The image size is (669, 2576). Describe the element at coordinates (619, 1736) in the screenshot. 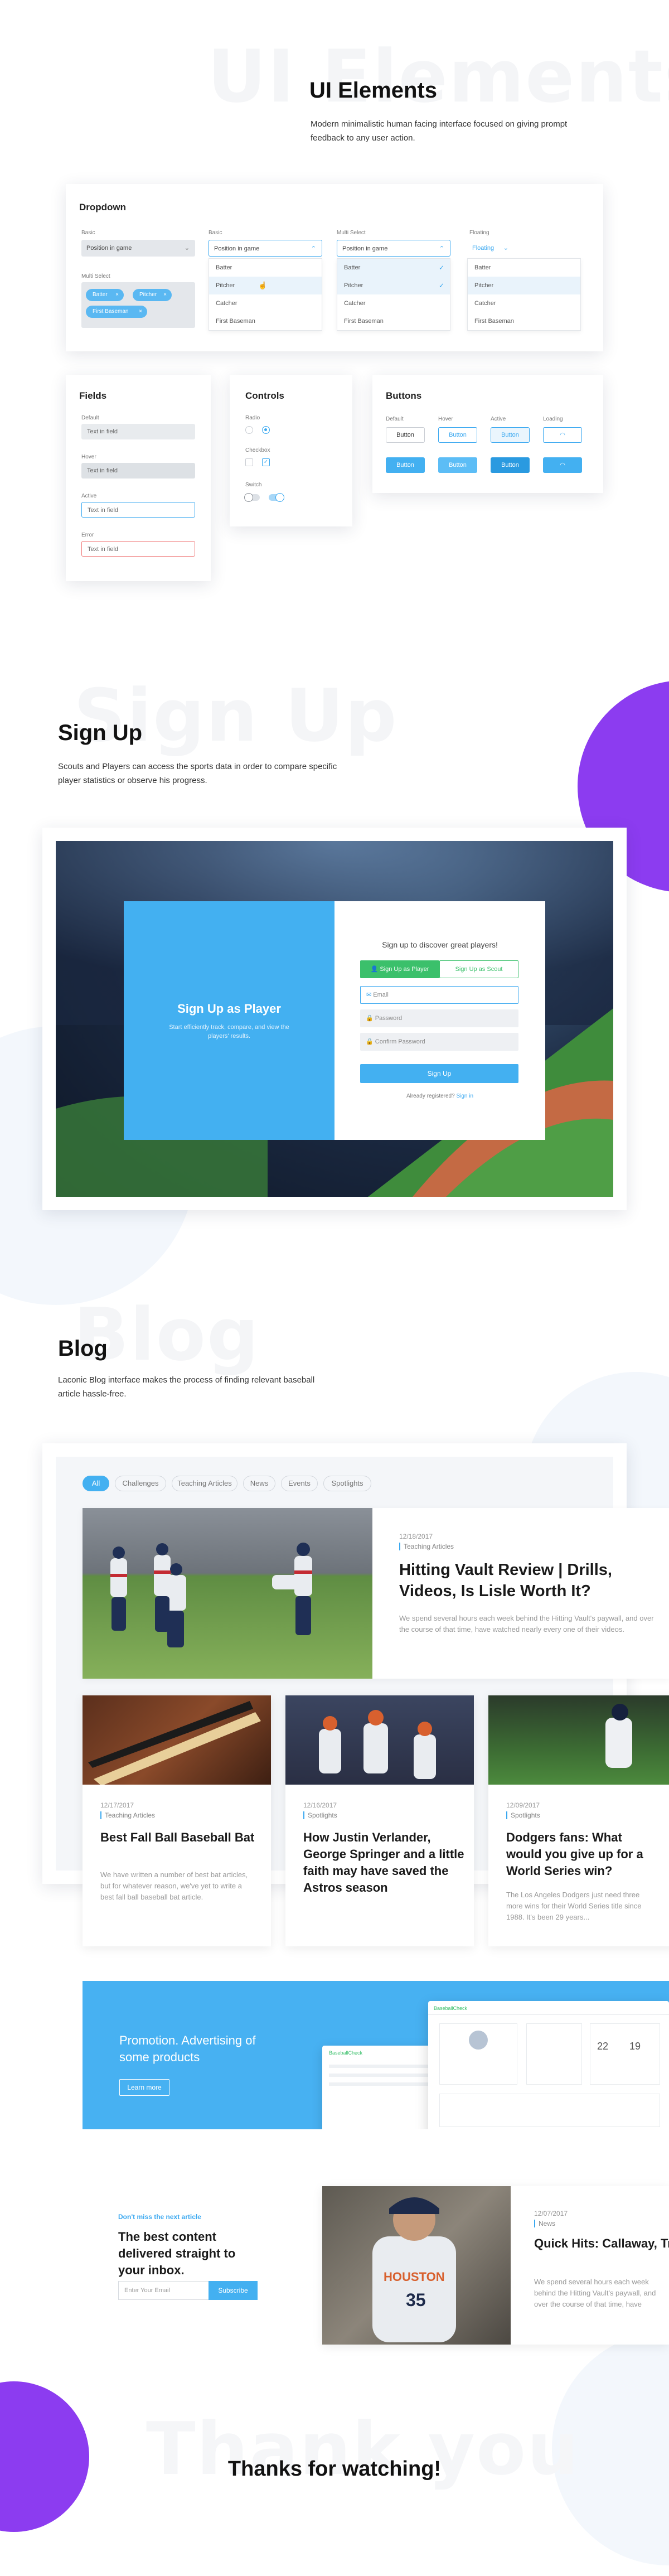

I see `pitcher-illustration` at that location.